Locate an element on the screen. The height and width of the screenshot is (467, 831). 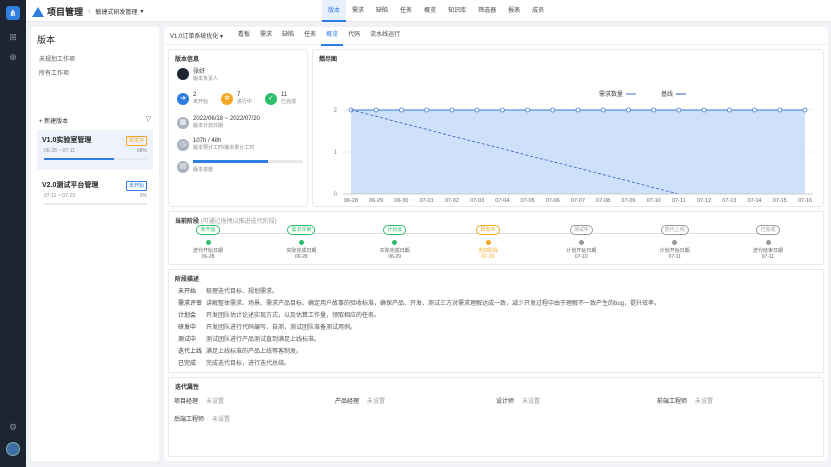
stage-item: 迭代上线 计划开始日期 07-11 is located at coordinates (675, 242).